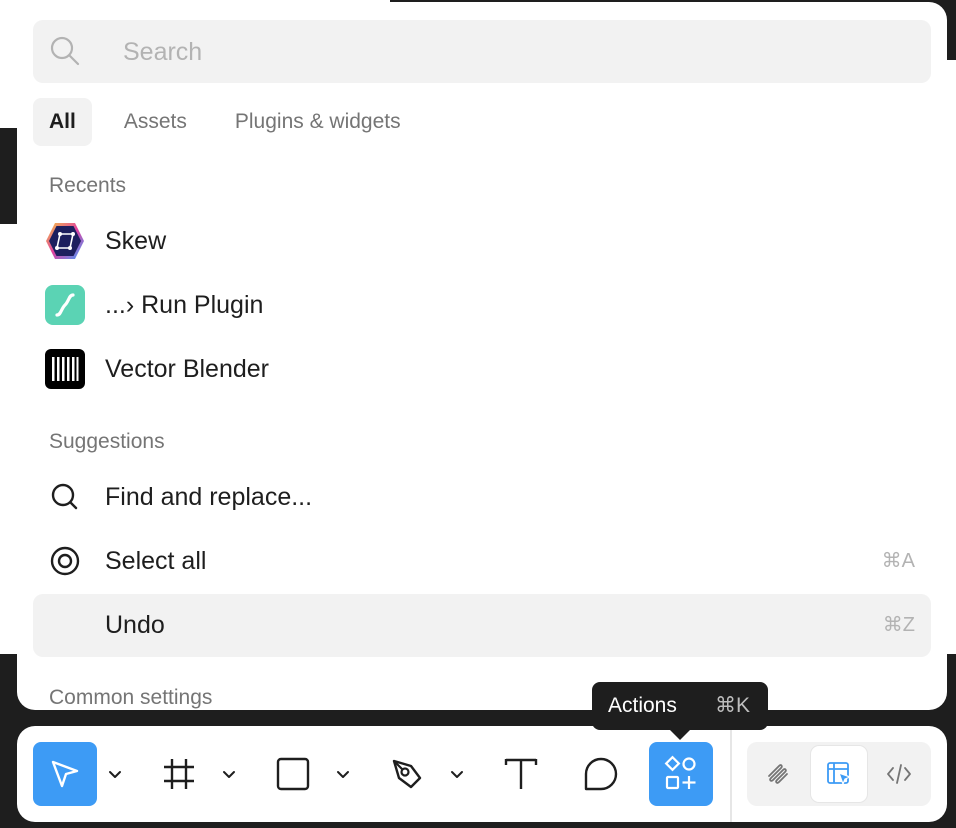 The image size is (956, 828). Describe the element at coordinates (62, 122) in the screenshot. I see `tab-all: All` at that location.